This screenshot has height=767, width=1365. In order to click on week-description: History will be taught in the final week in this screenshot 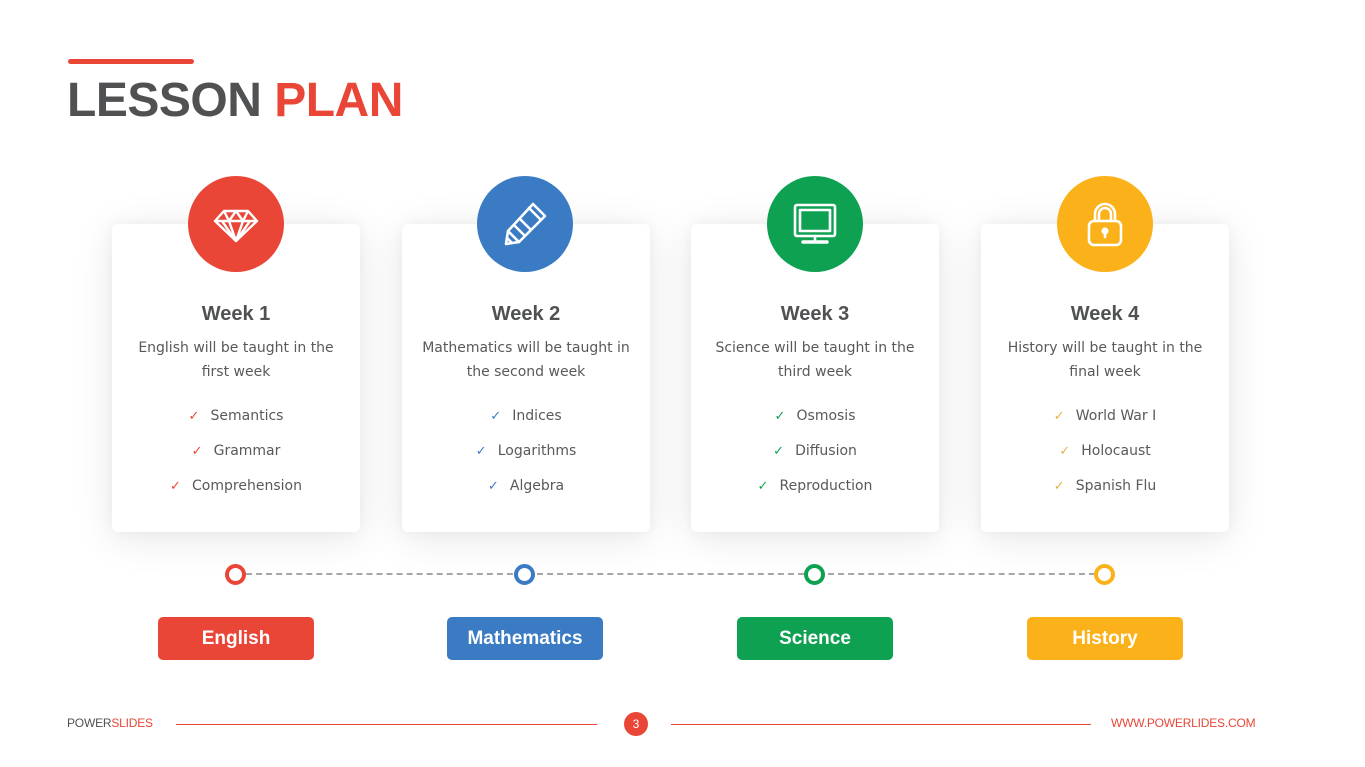, I will do `click(1105, 360)`.